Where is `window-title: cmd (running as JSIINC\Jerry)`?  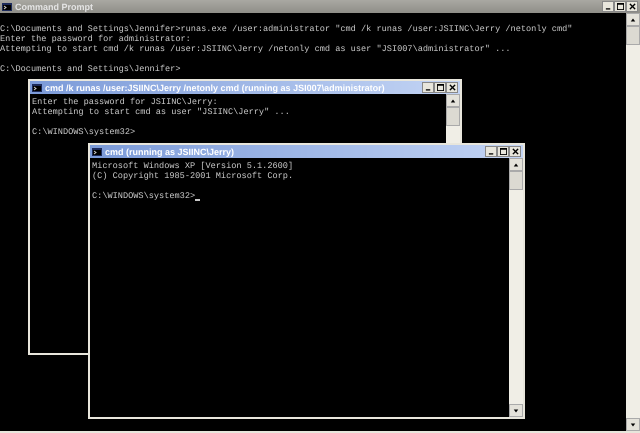
window-title: cmd (running as JSIINC\Jerry) is located at coordinates (170, 151).